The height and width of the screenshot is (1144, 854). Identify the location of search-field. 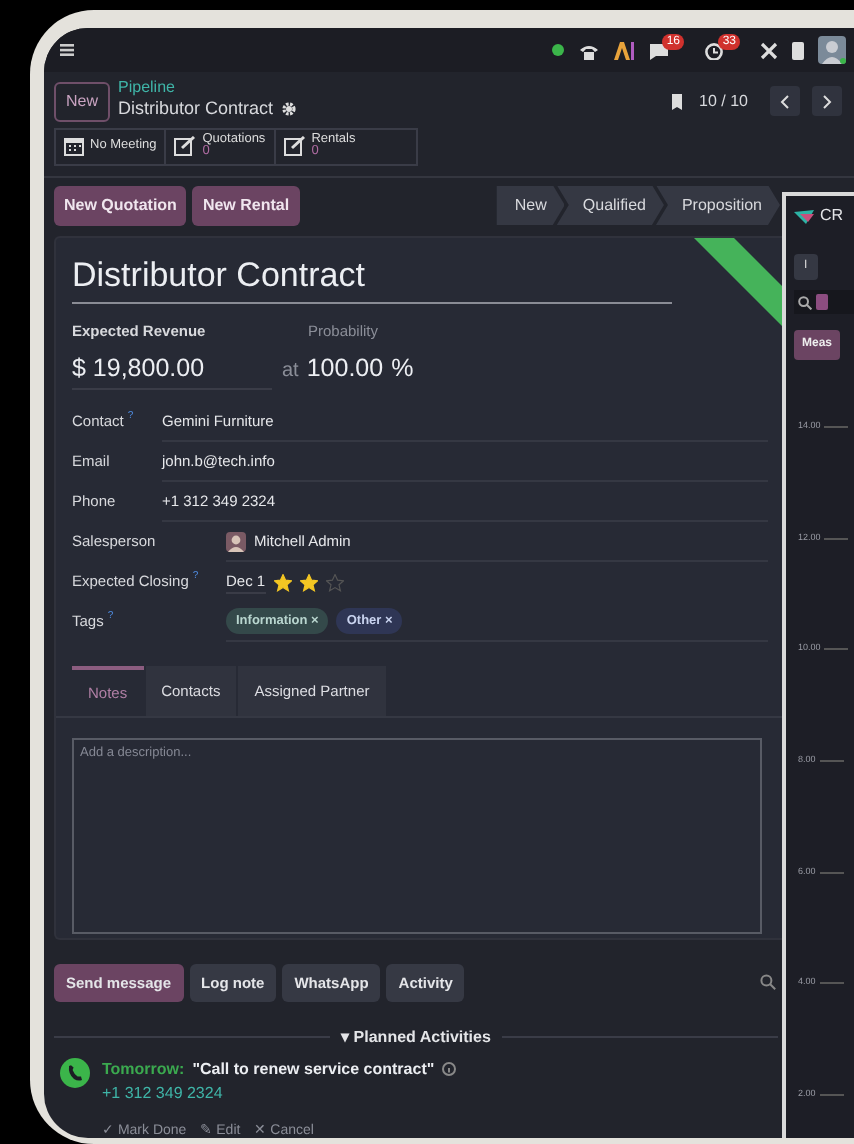
(824, 302).